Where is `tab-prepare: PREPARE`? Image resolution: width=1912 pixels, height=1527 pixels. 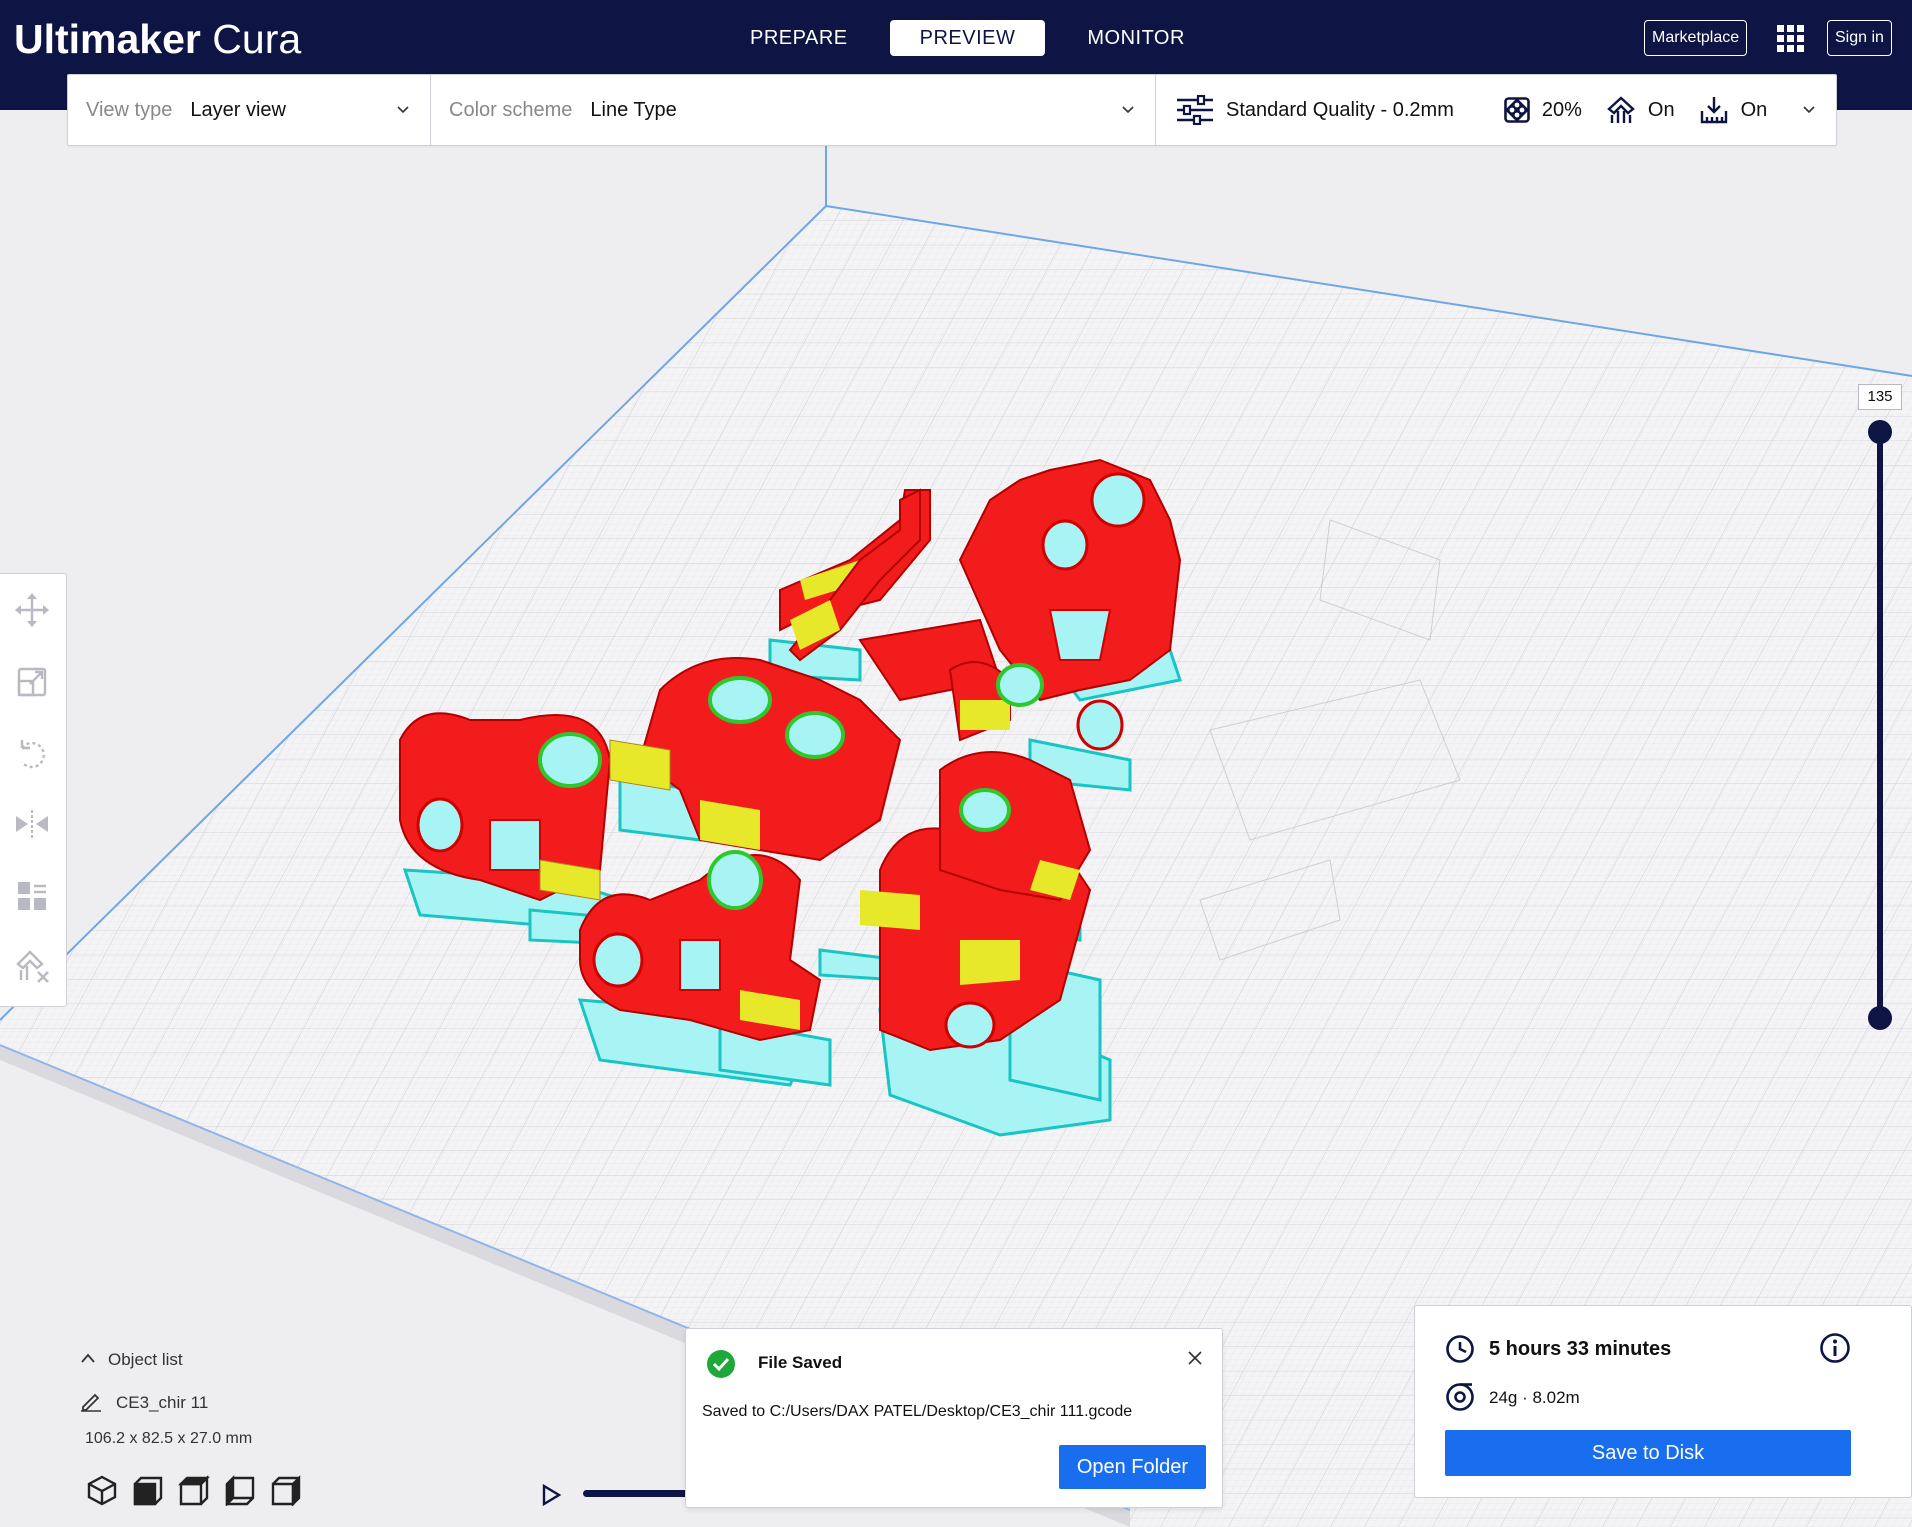
tab-prepare: PREPARE is located at coordinates (799, 38).